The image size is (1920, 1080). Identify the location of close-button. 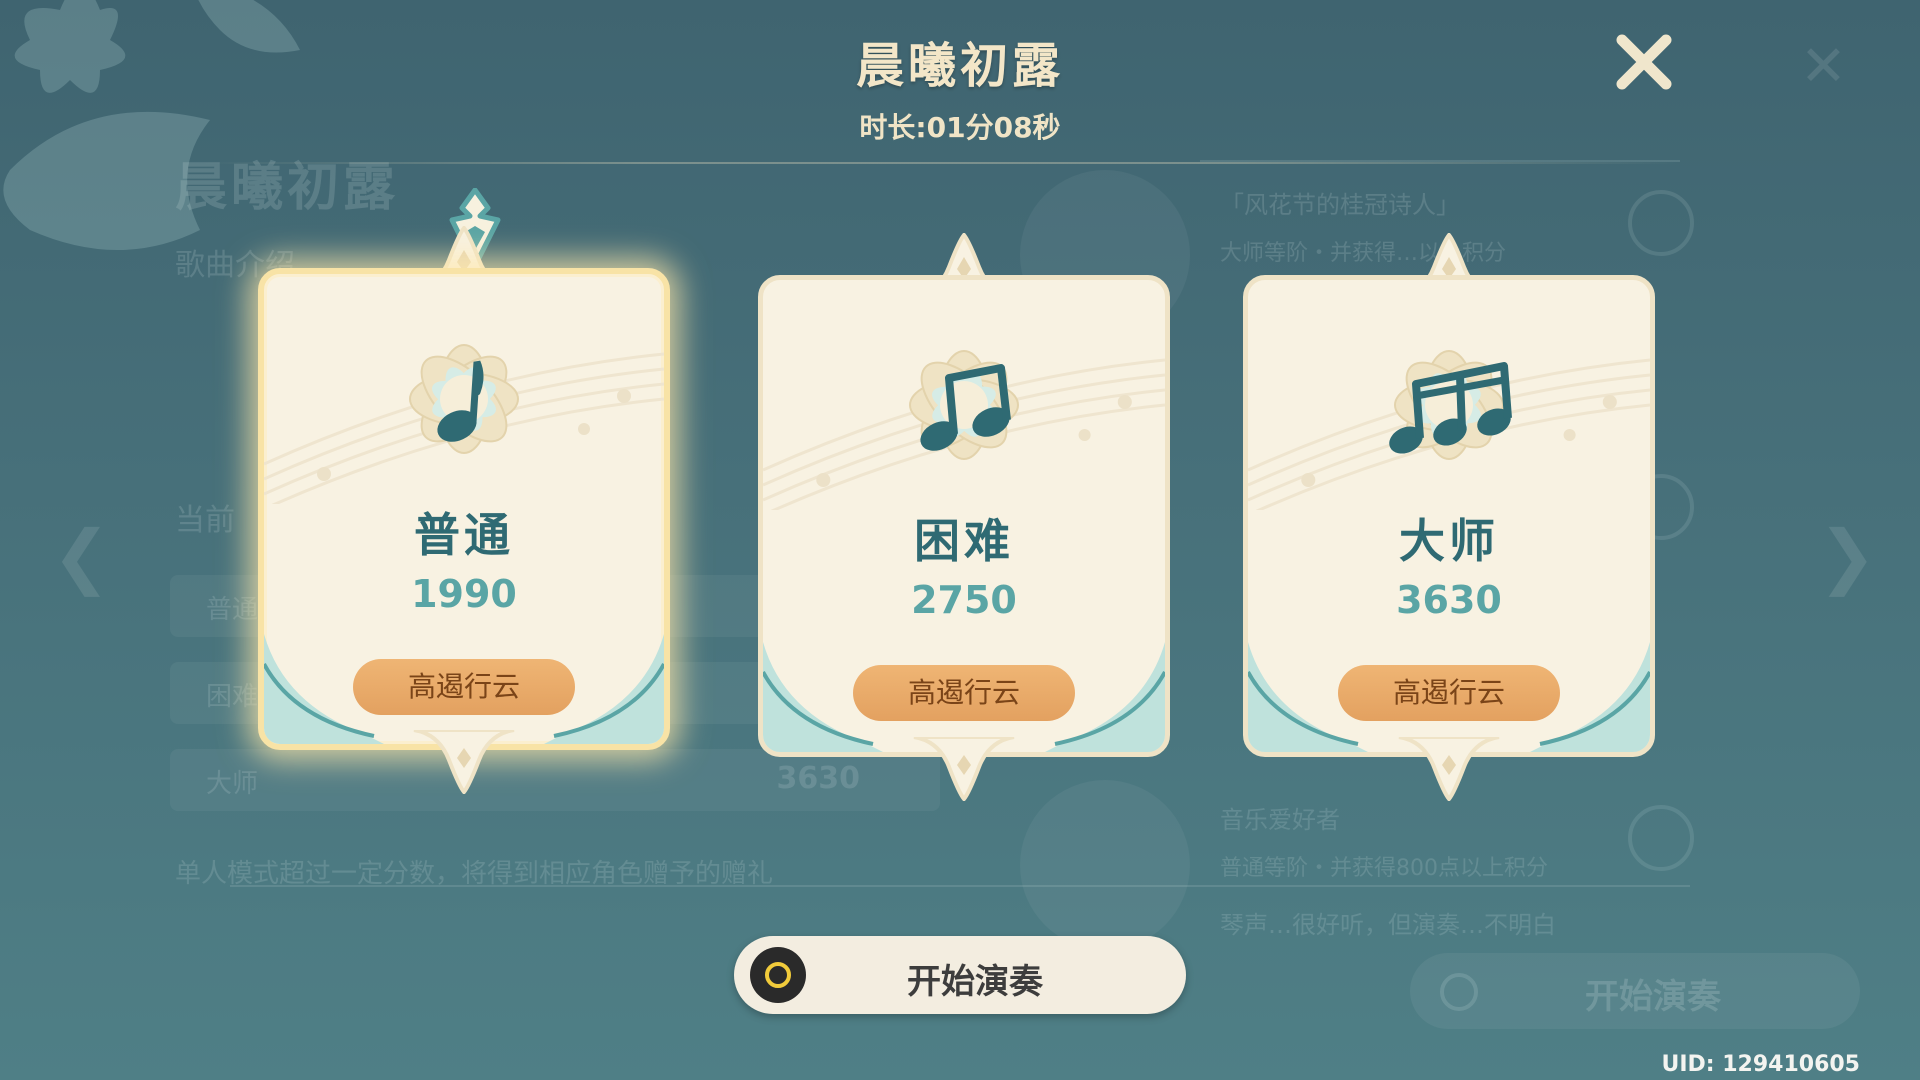
(1644, 62).